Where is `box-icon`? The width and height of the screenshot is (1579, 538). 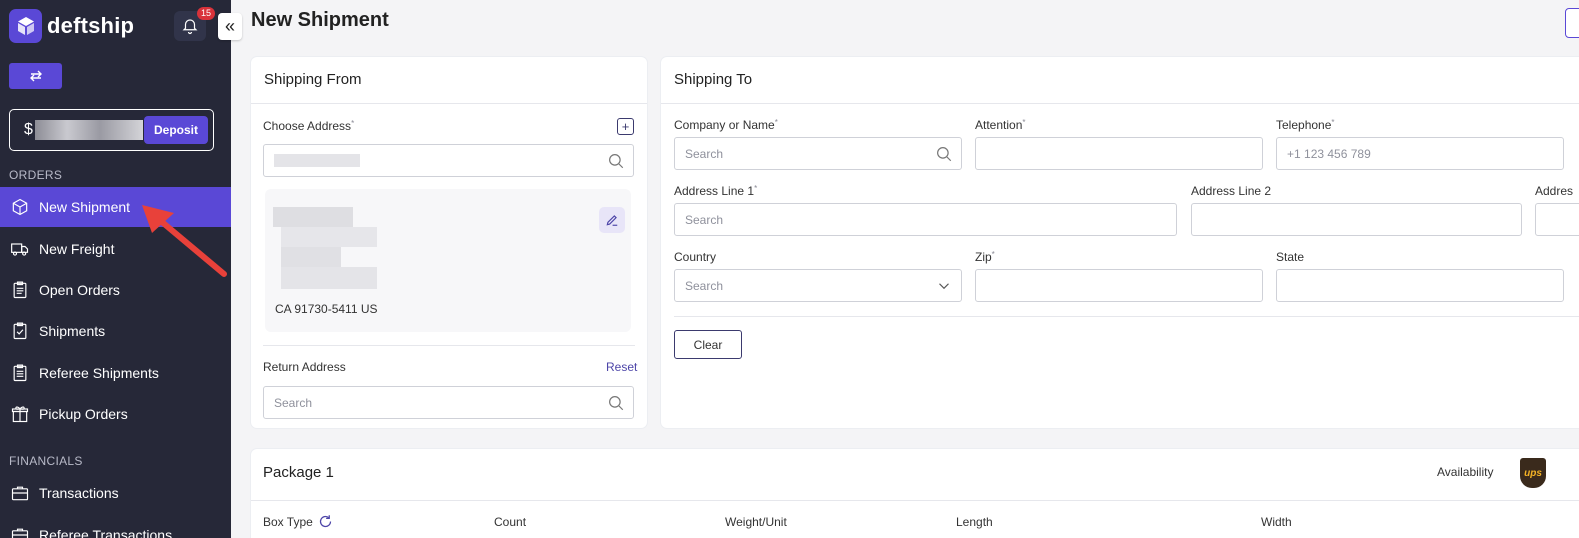
box-icon is located at coordinates (20, 207).